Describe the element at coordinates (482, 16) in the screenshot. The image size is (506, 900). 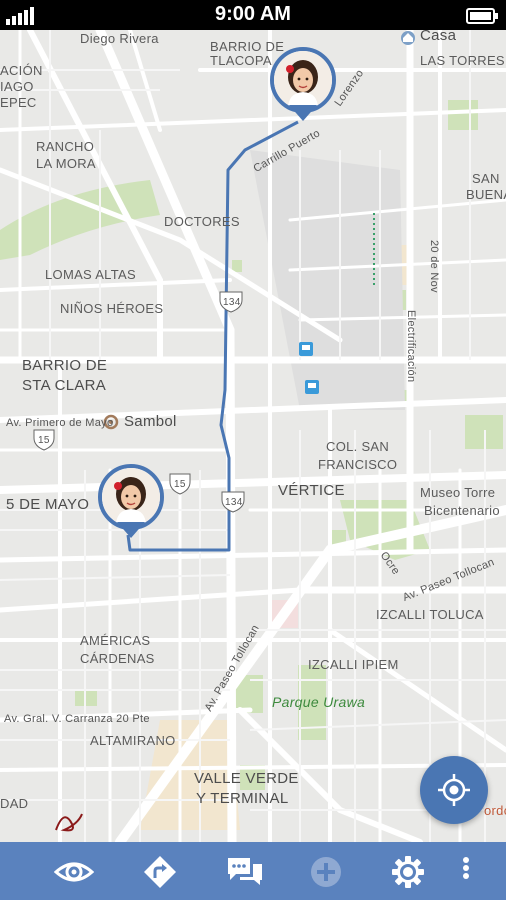
I see `battery-icon` at that location.